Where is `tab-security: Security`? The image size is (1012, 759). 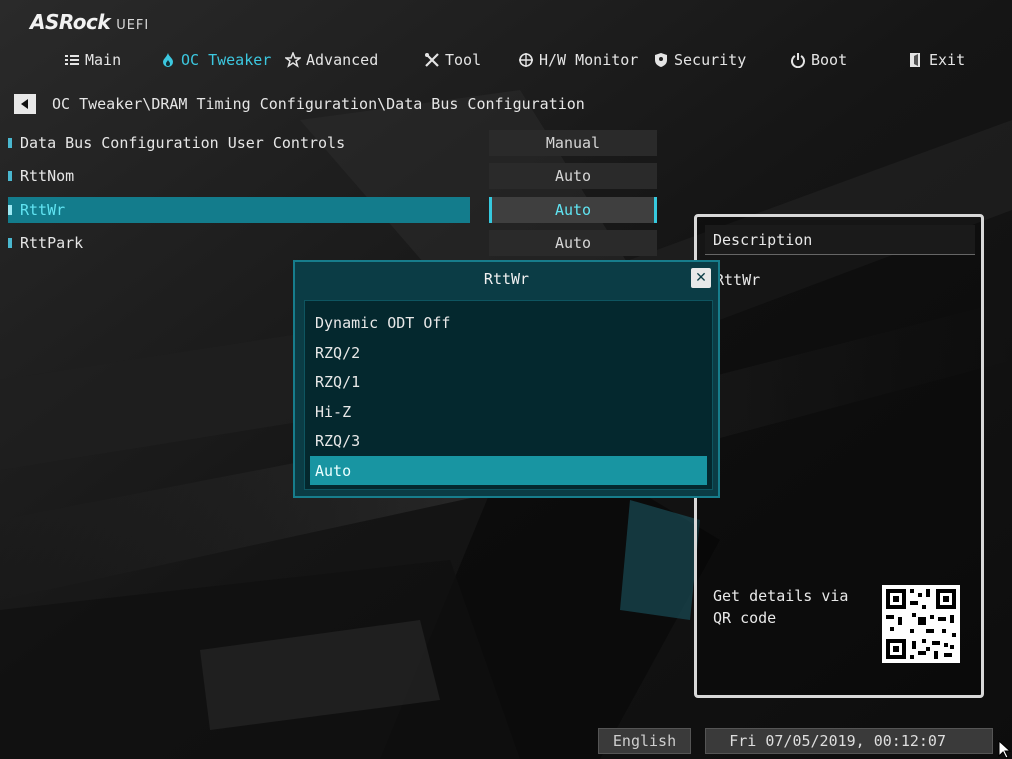 tab-security: Security is located at coordinates (699, 60).